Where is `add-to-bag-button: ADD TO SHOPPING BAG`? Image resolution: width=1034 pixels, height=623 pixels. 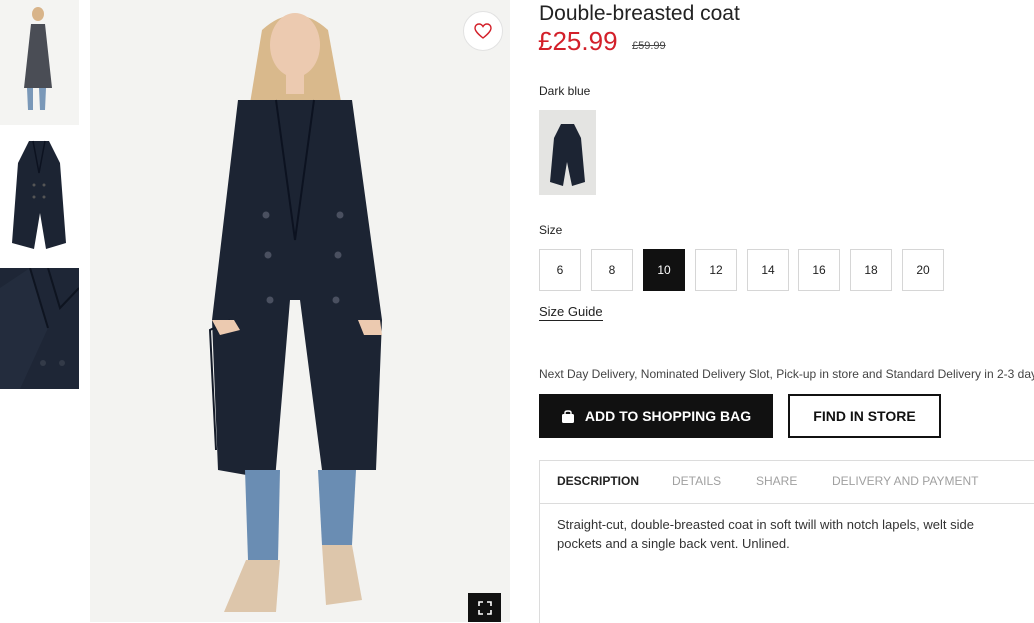
add-to-bag-button: ADD TO SHOPPING BAG is located at coordinates (656, 416).